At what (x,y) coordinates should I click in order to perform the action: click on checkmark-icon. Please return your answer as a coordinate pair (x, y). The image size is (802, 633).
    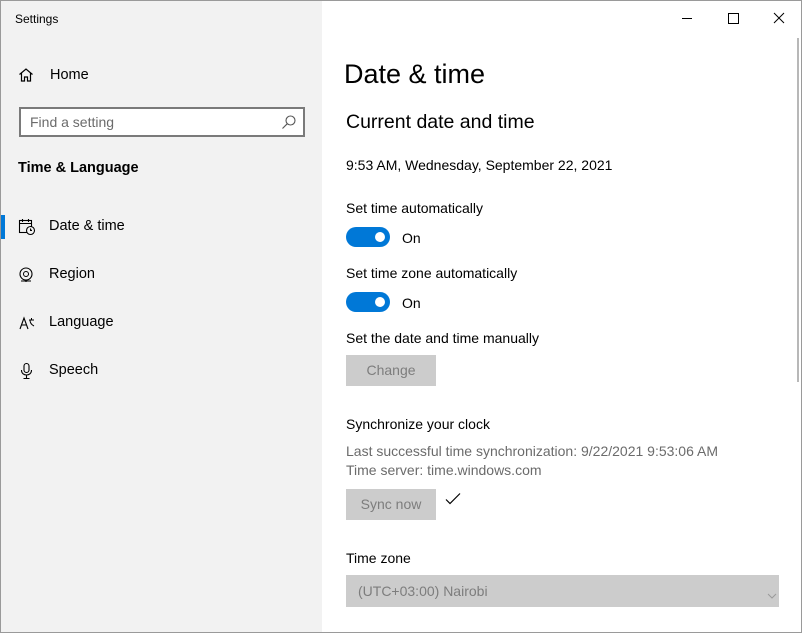
    Looking at the image, I should click on (453, 499).